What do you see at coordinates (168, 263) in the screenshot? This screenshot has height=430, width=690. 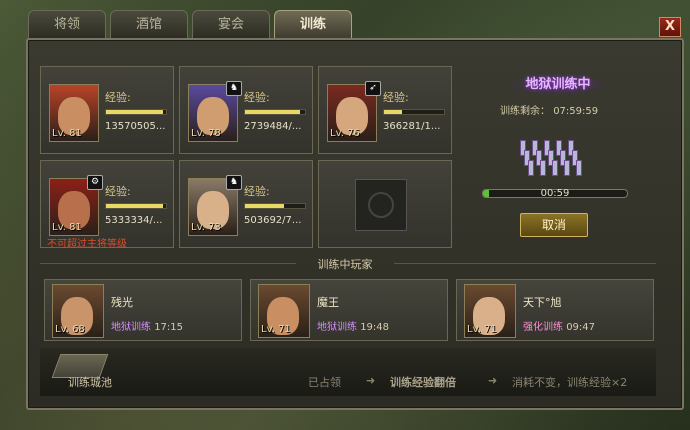 I see `divider-left` at bounding box center [168, 263].